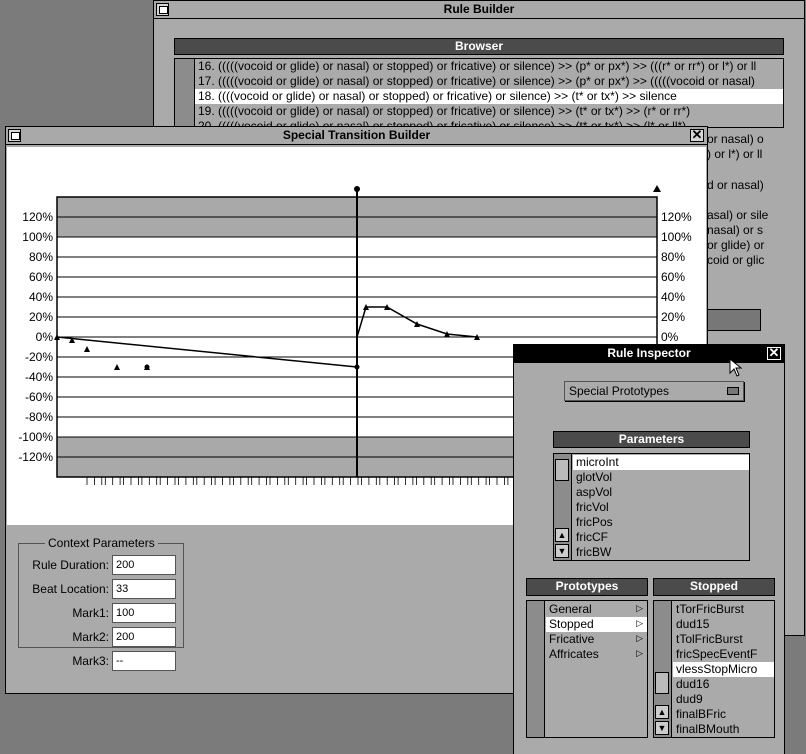 The image size is (806, 754). I want to click on list-item: microInt, so click(661, 462).